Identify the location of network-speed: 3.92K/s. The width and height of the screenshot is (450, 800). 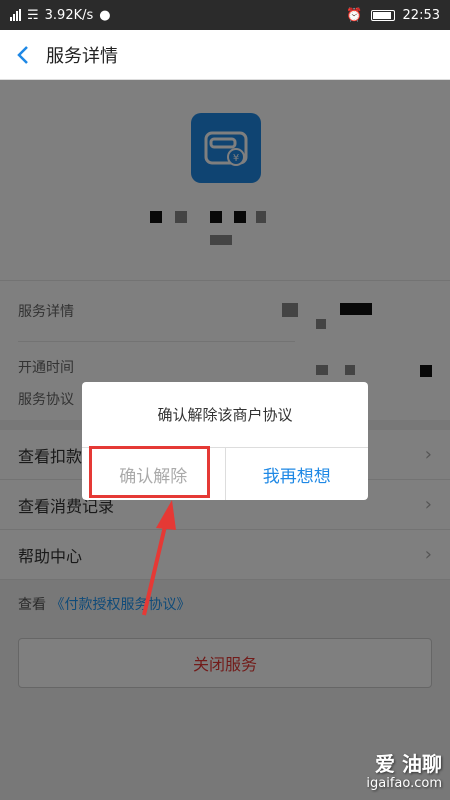
(69, 15).